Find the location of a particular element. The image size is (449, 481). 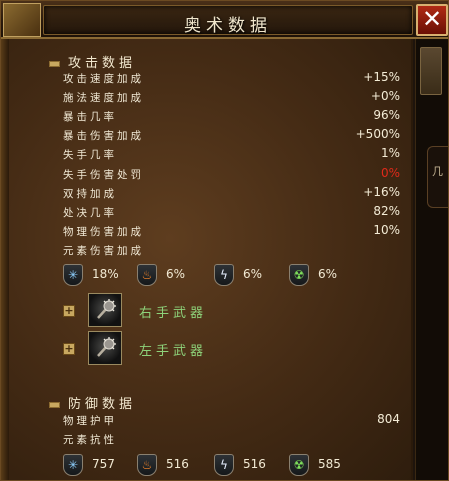

stat-label: 攻击速度加成 is located at coordinates (103, 79).